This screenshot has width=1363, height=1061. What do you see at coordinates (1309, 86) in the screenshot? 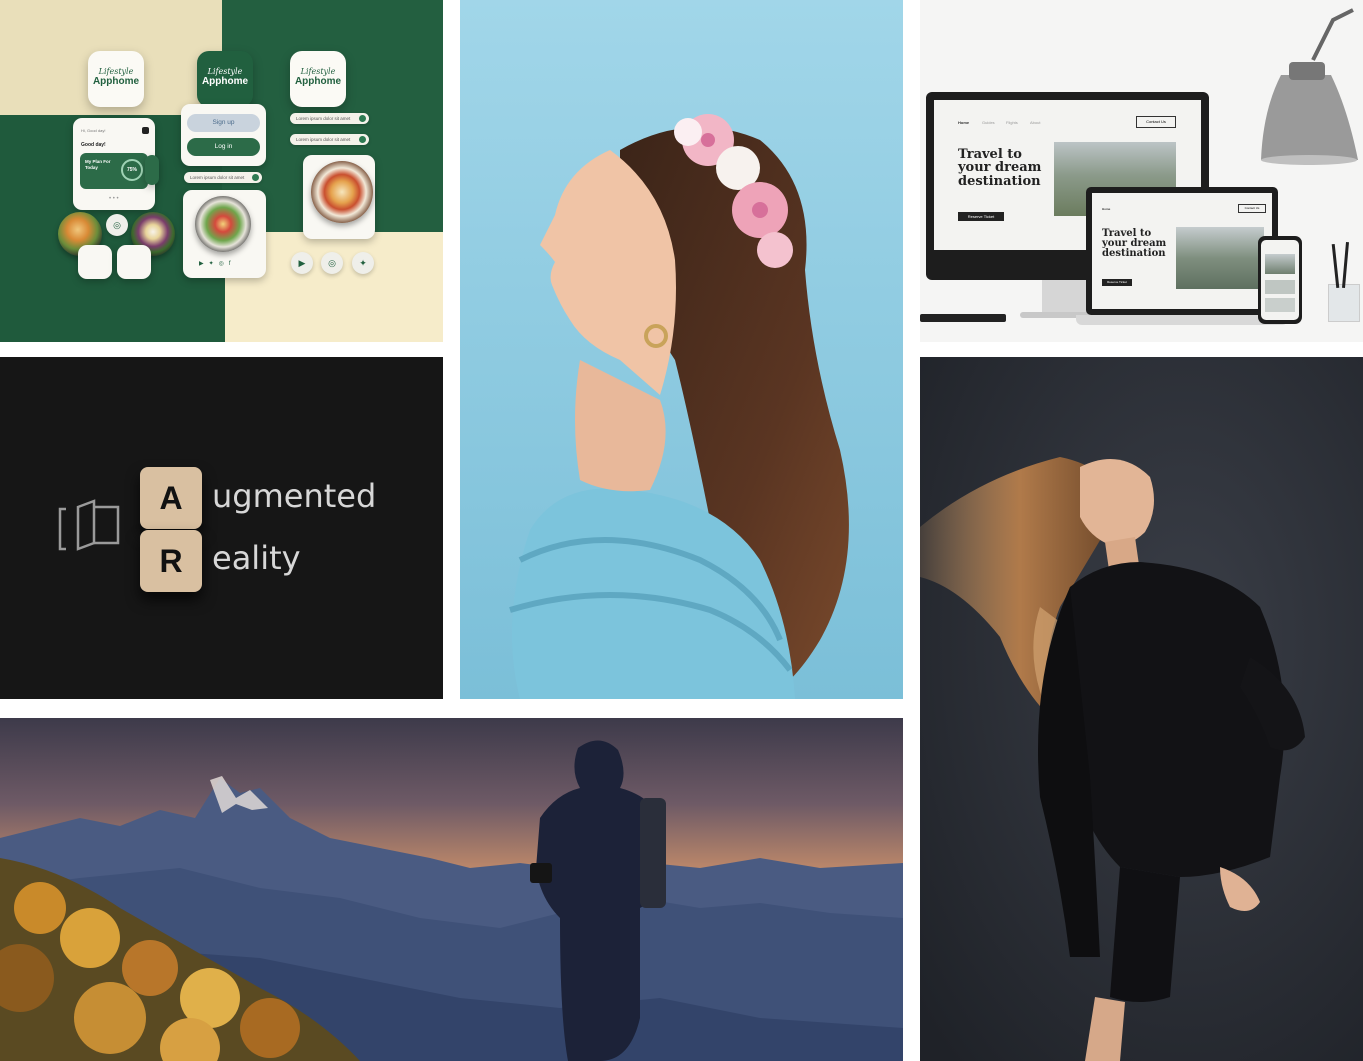
I see `desk-lamp-image` at bounding box center [1309, 86].